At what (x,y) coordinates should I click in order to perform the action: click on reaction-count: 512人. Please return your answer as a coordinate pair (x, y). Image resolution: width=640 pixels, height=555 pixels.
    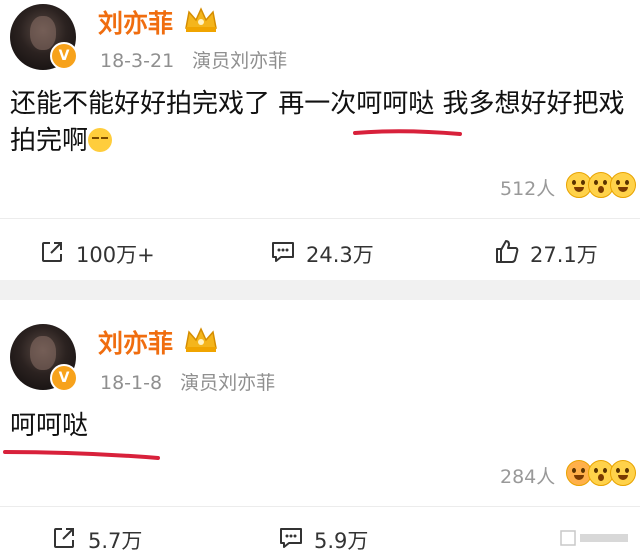
    Looking at the image, I should click on (527, 187).